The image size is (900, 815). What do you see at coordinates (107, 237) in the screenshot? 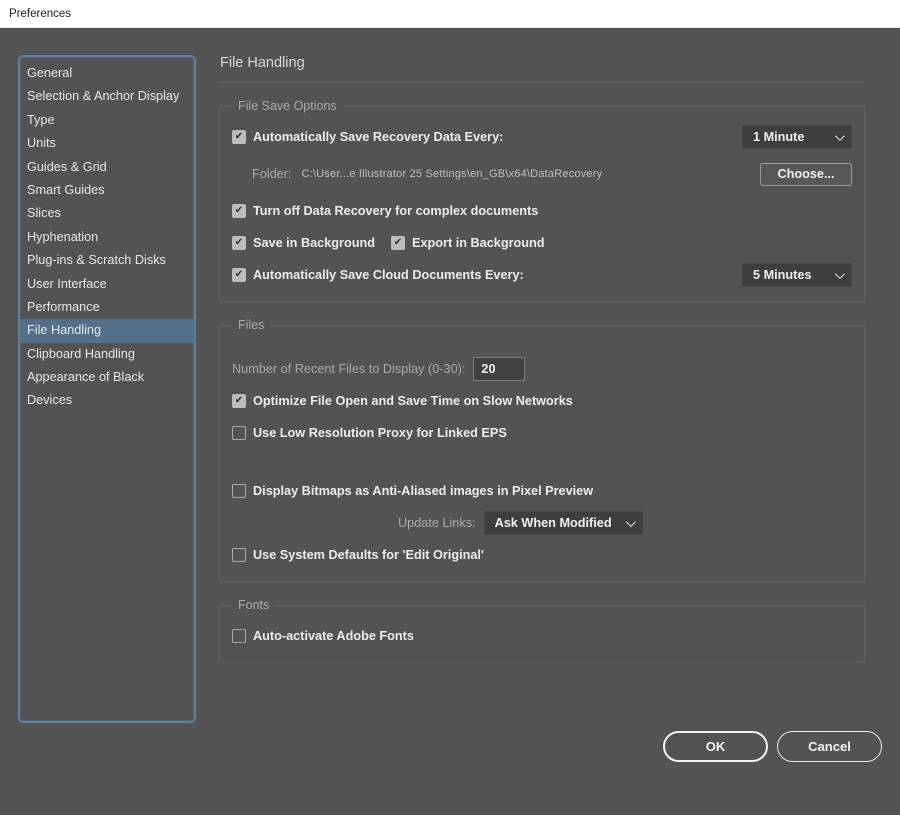
I see `sidebar-item-hyphenation: Hyphenation` at bounding box center [107, 237].